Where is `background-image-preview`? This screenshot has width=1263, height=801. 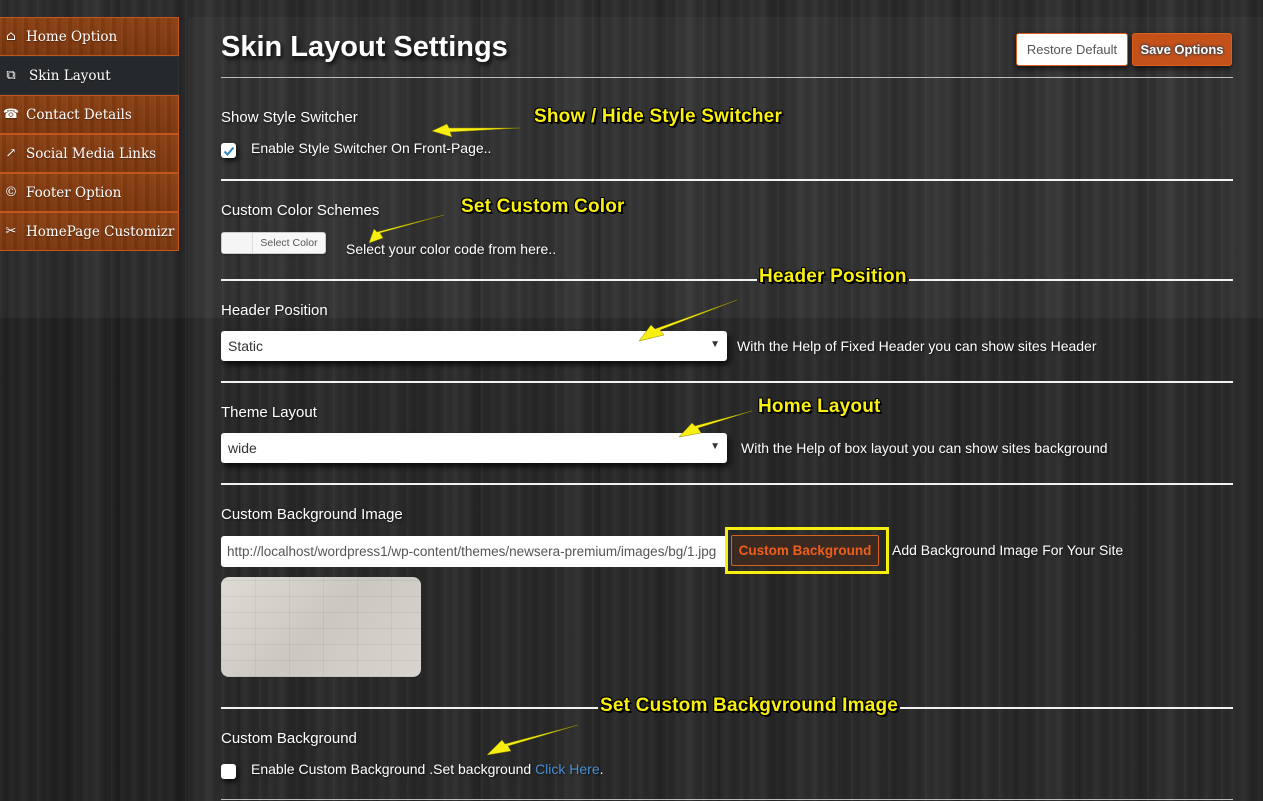
background-image-preview is located at coordinates (321, 627).